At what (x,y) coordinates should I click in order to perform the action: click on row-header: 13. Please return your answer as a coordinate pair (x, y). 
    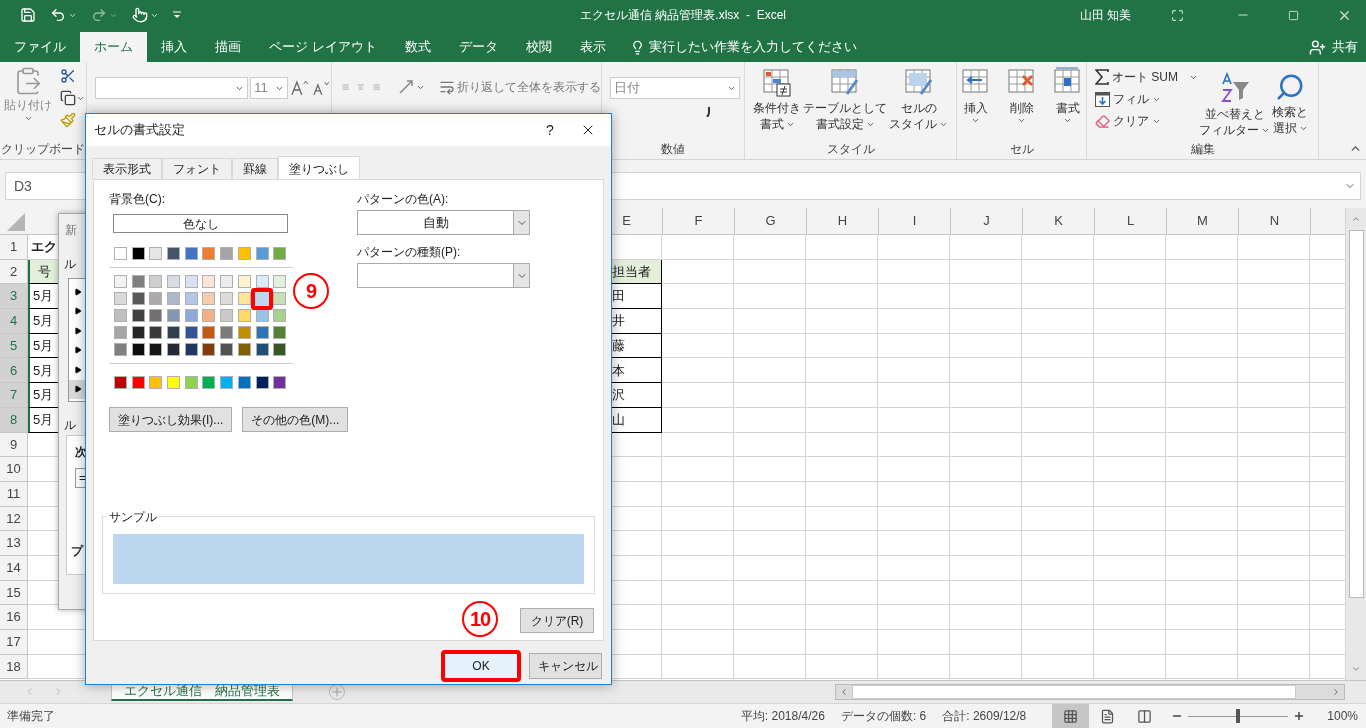
    Looking at the image, I should click on (14, 543).